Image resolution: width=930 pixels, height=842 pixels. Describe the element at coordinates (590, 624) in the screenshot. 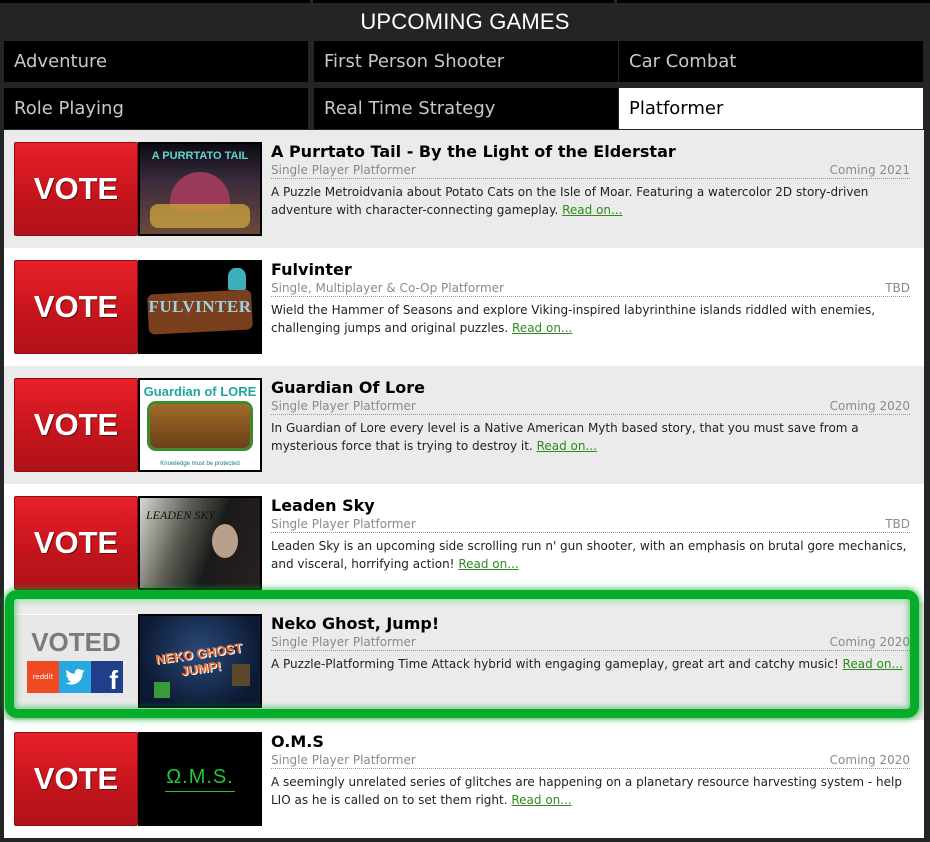

I see `game-title: Neko Ghost, Jump!` at that location.